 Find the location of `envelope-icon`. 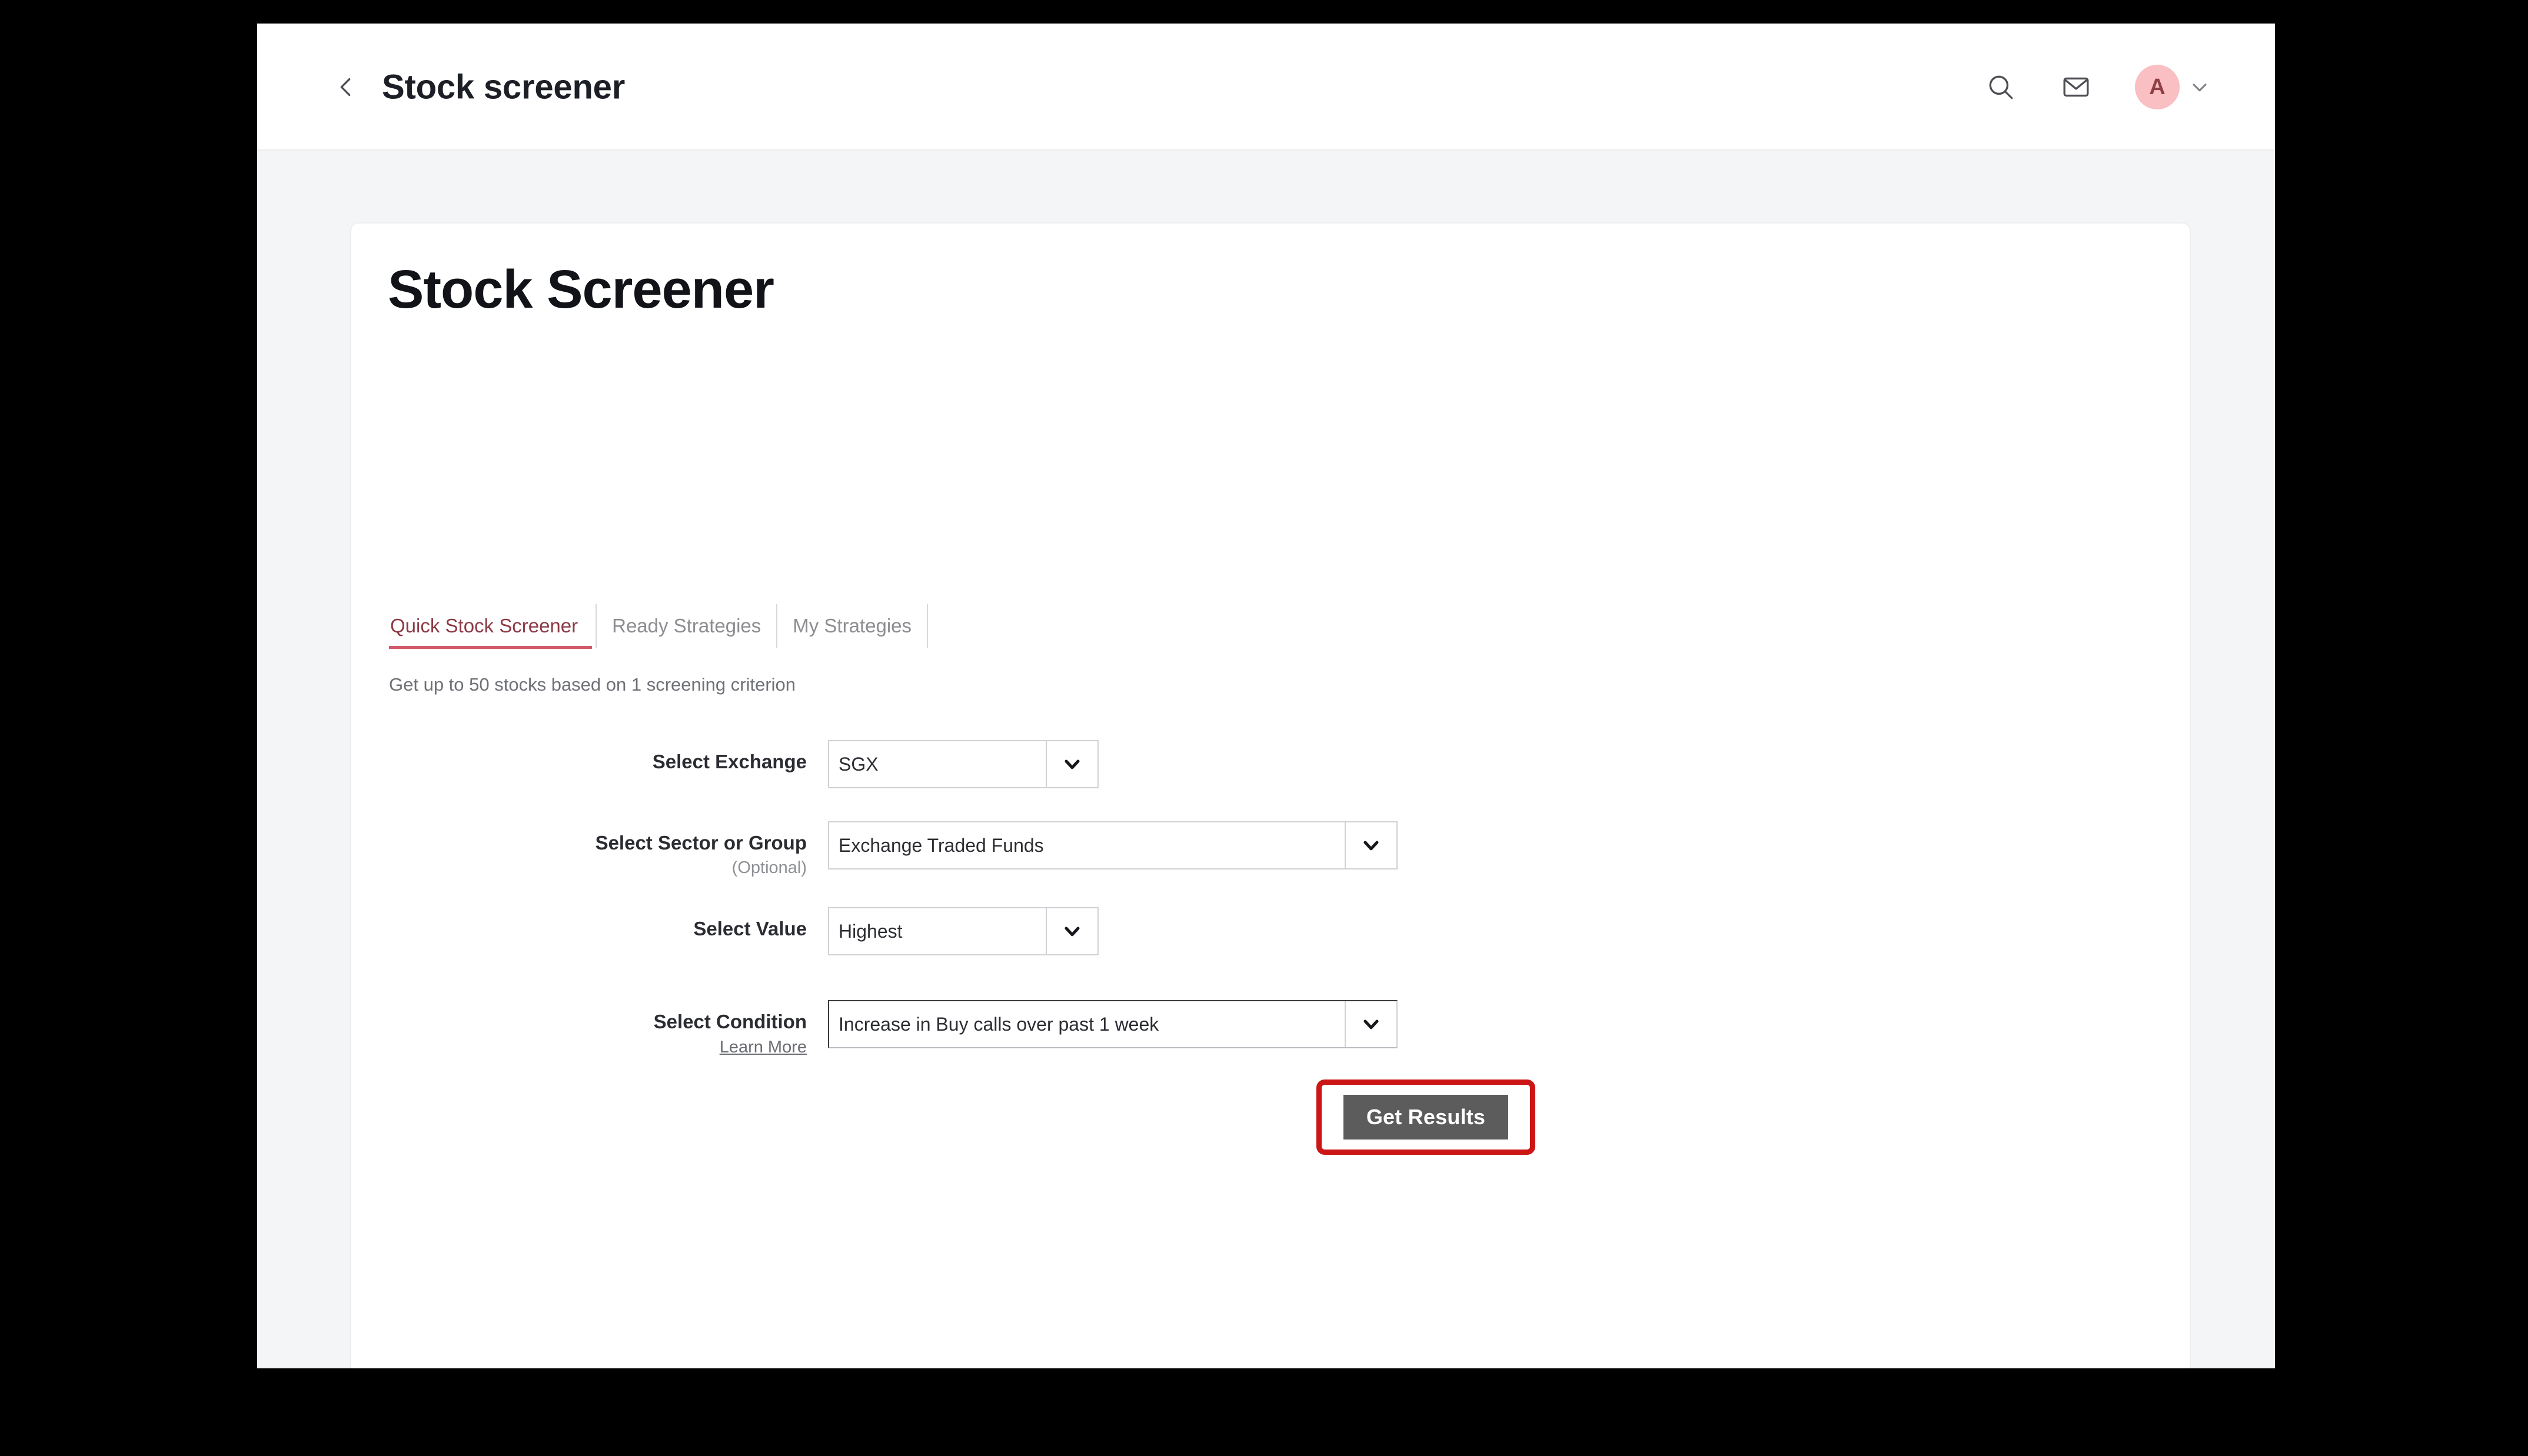

envelope-icon is located at coordinates (2076, 87).